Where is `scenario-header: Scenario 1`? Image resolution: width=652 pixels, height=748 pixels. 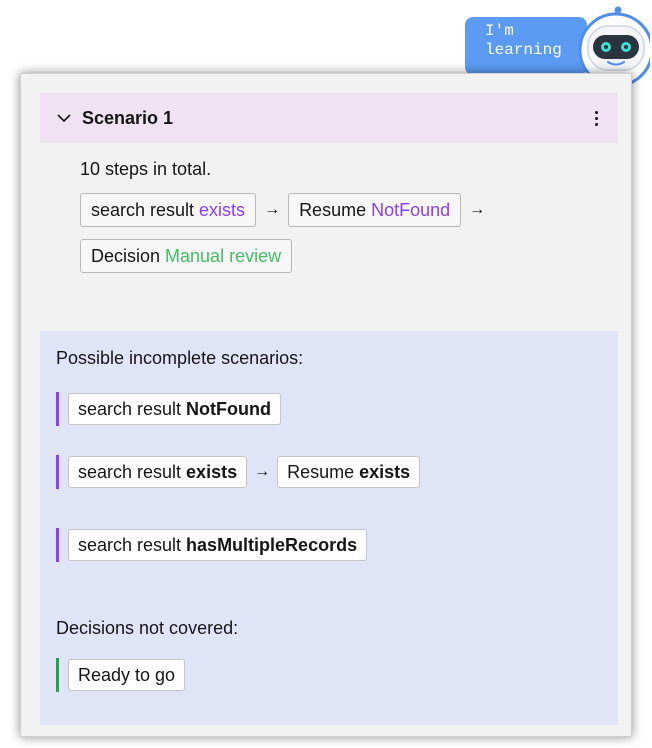 scenario-header: Scenario 1 is located at coordinates (329, 118).